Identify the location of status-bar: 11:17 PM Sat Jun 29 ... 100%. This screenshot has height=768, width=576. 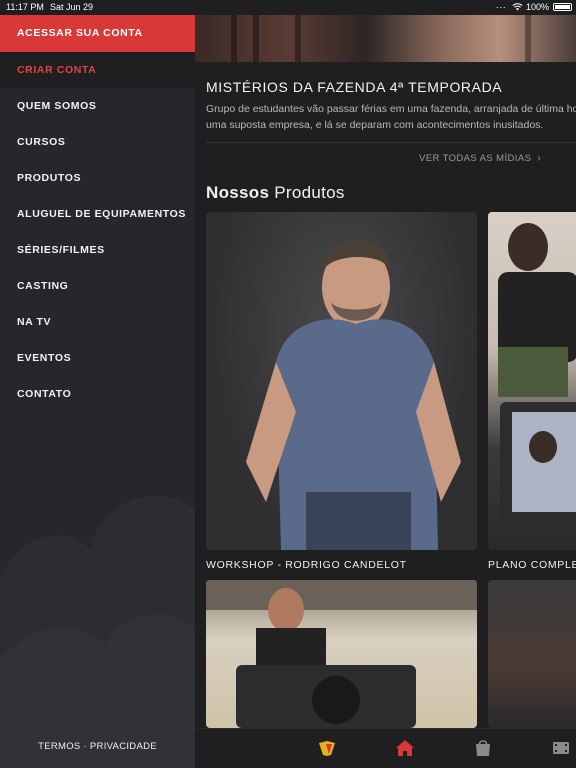
(288, 7).